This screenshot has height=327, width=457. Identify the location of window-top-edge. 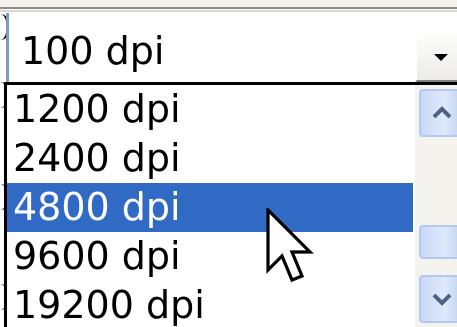
(228, 6).